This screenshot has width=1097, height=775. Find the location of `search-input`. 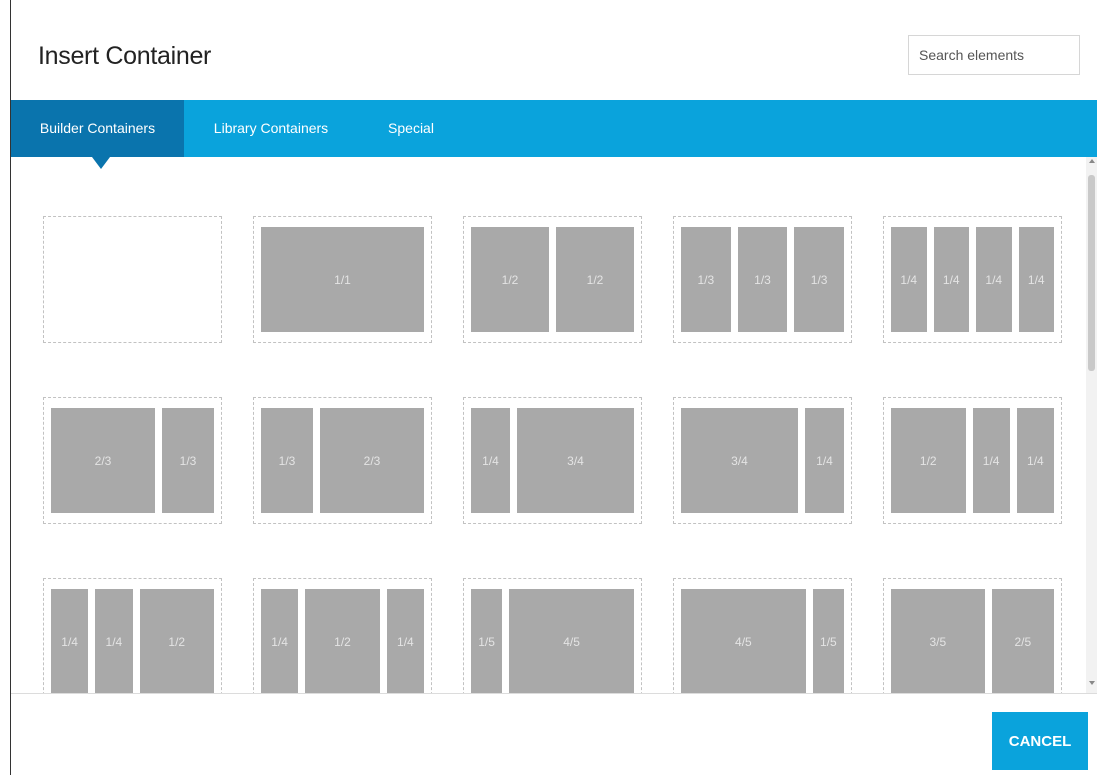

search-input is located at coordinates (994, 55).